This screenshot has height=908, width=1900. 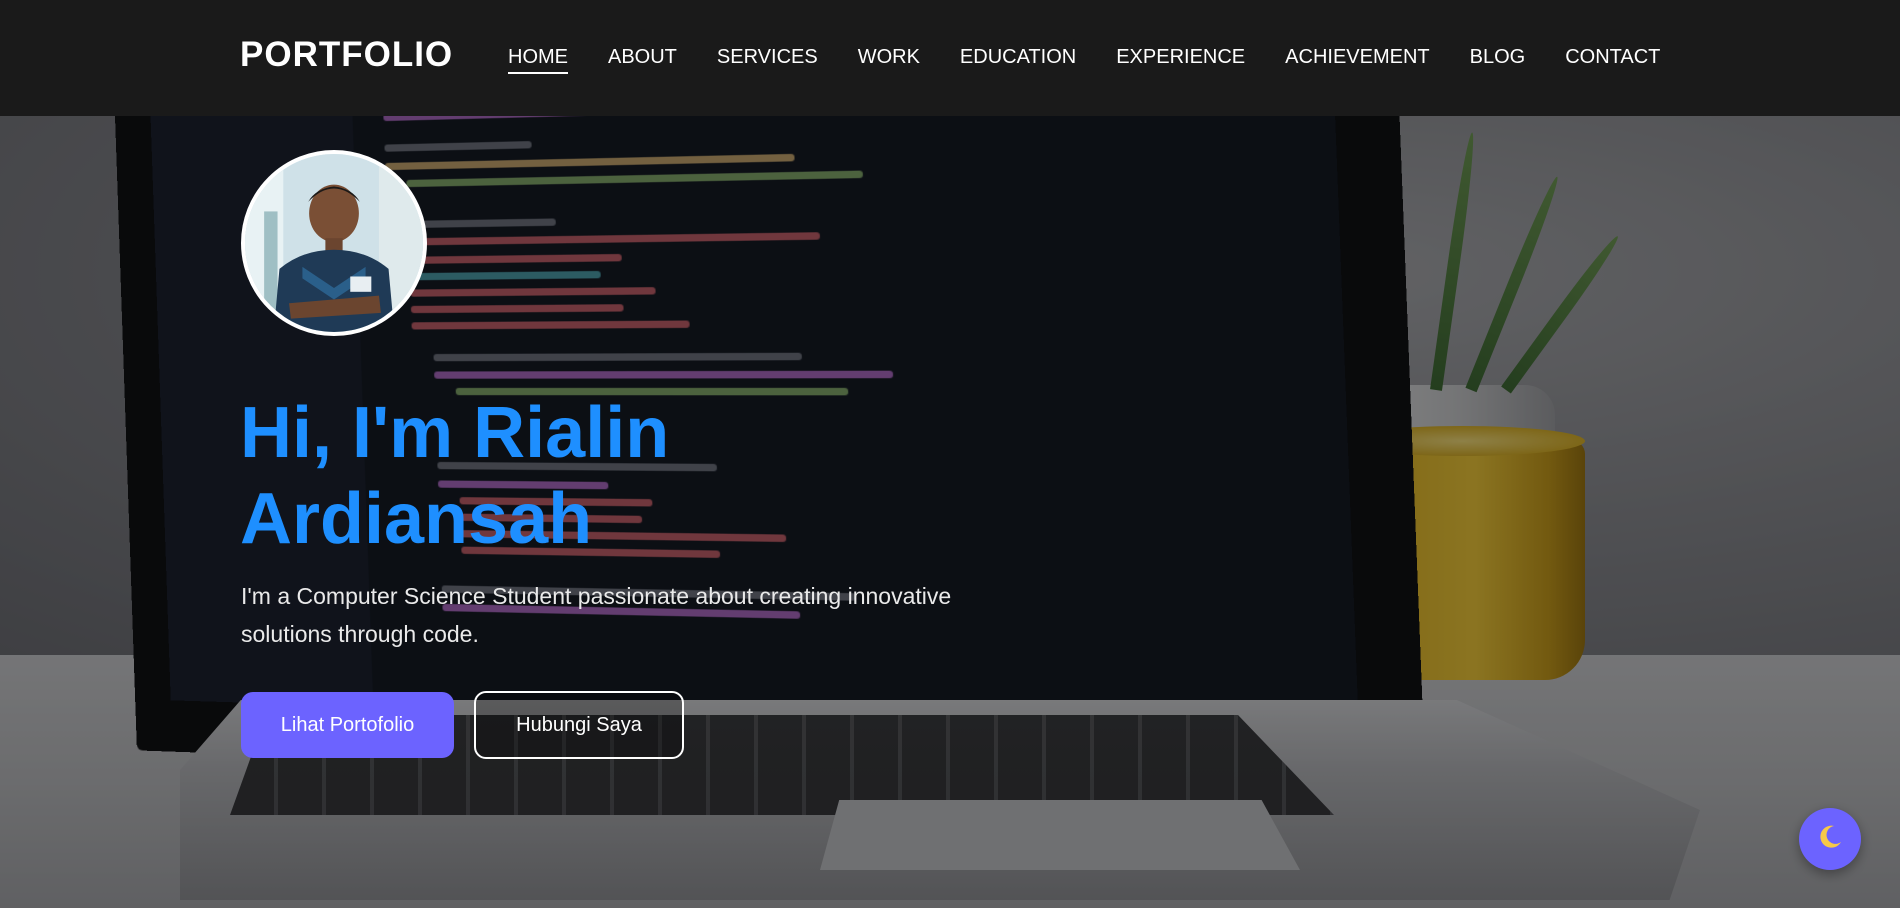 What do you see at coordinates (346, 55) in the screenshot?
I see `site-logo: PORTFOLIO` at bounding box center [346, 55].